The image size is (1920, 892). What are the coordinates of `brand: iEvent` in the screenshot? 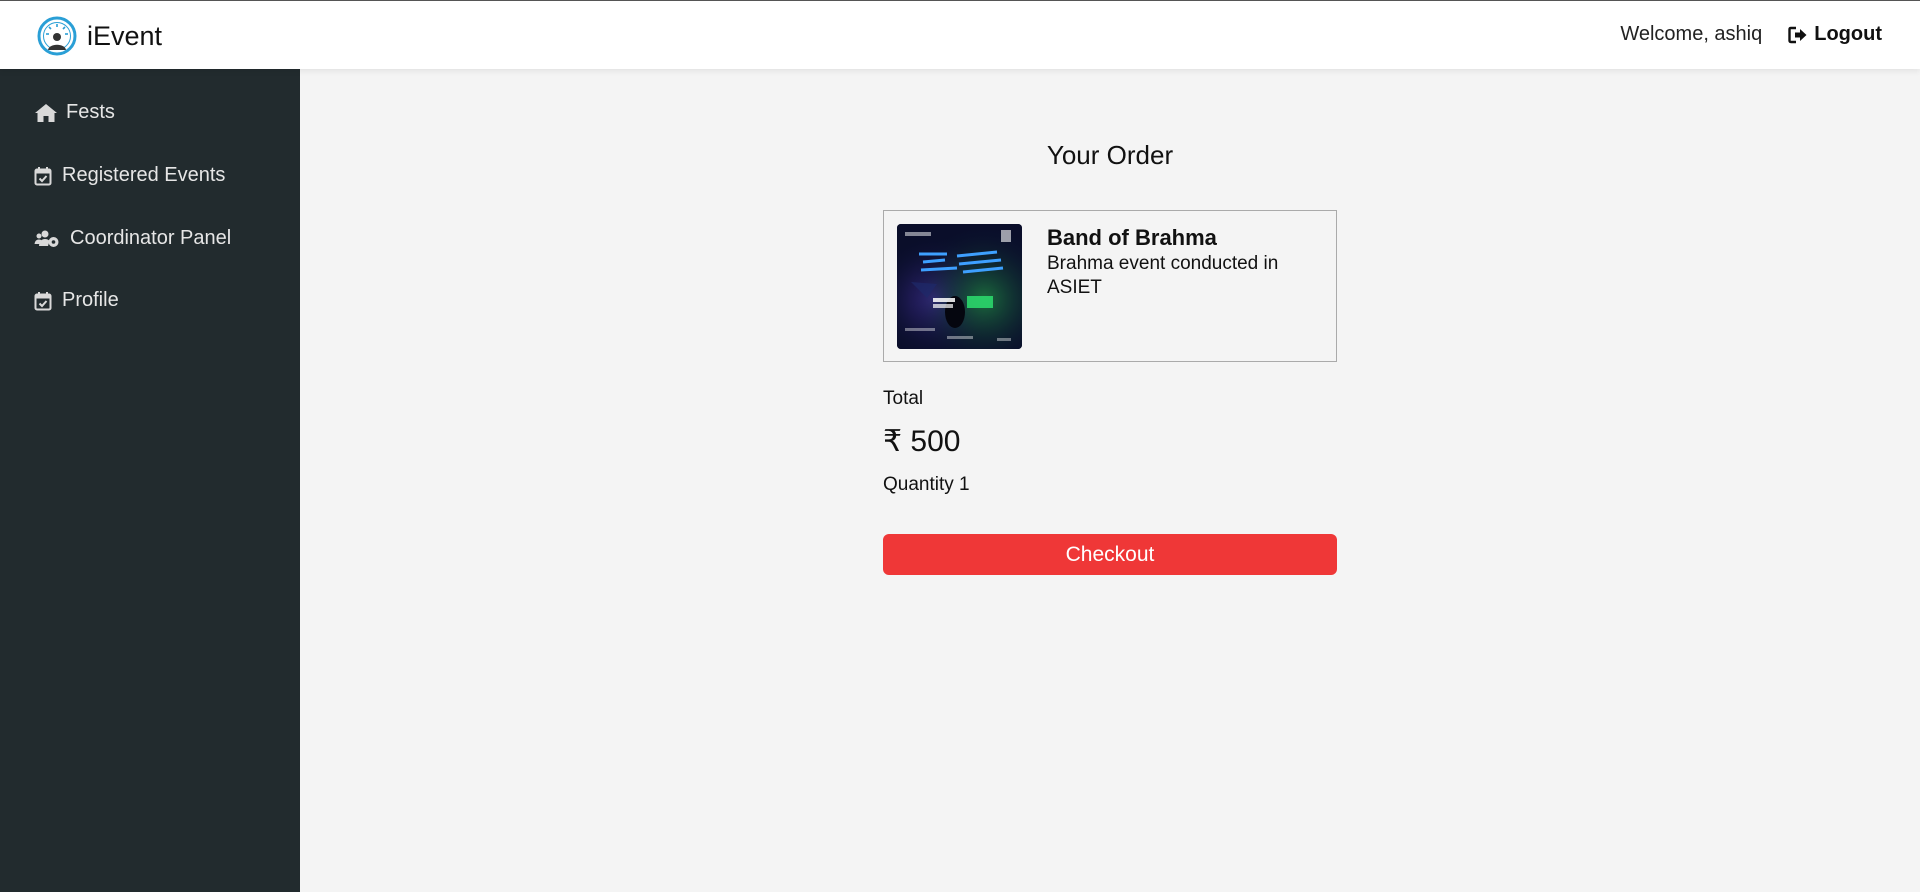 It's located at (99, 36).